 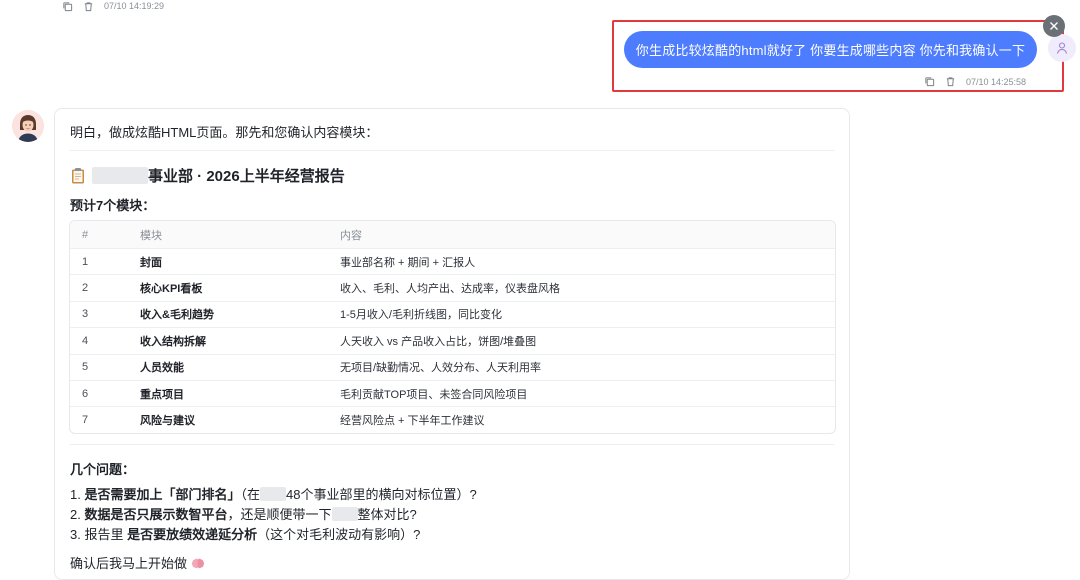 I want to click on questions-heading: 几个问题：, so click(x=103, y=469).